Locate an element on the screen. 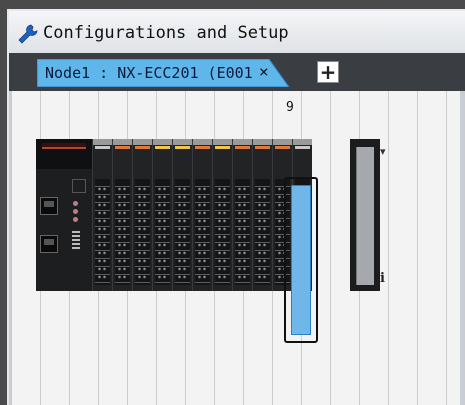 Image resolution: width=465 pixels, height=405 pixels. close-icon: × is located at coordinates (264, 71).